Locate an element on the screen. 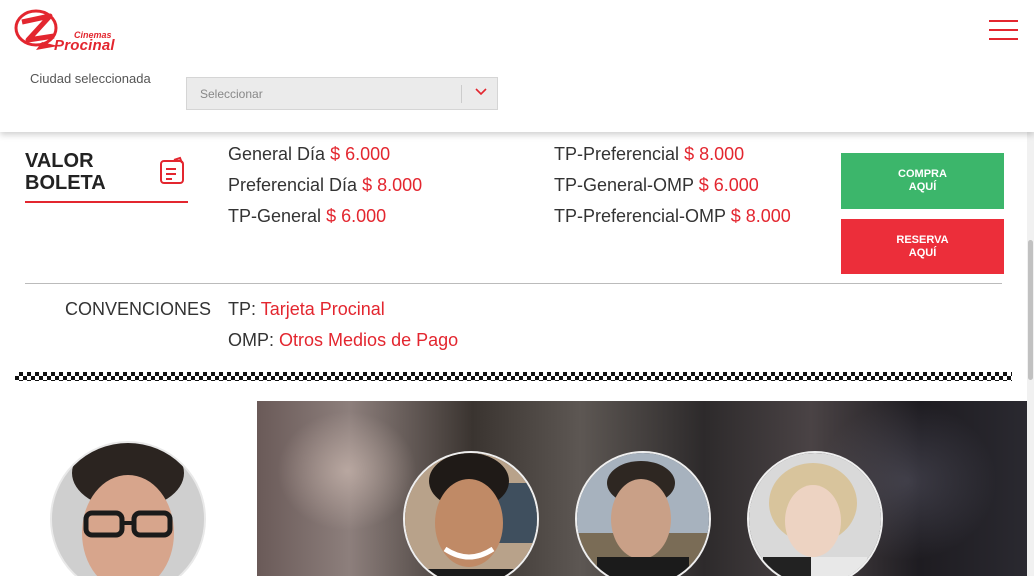 The width and height of the screenshot is (1034, 576). price-tp-preferencial: TP-Preferencial $ 8.000 is located at coordinates (649, 154).